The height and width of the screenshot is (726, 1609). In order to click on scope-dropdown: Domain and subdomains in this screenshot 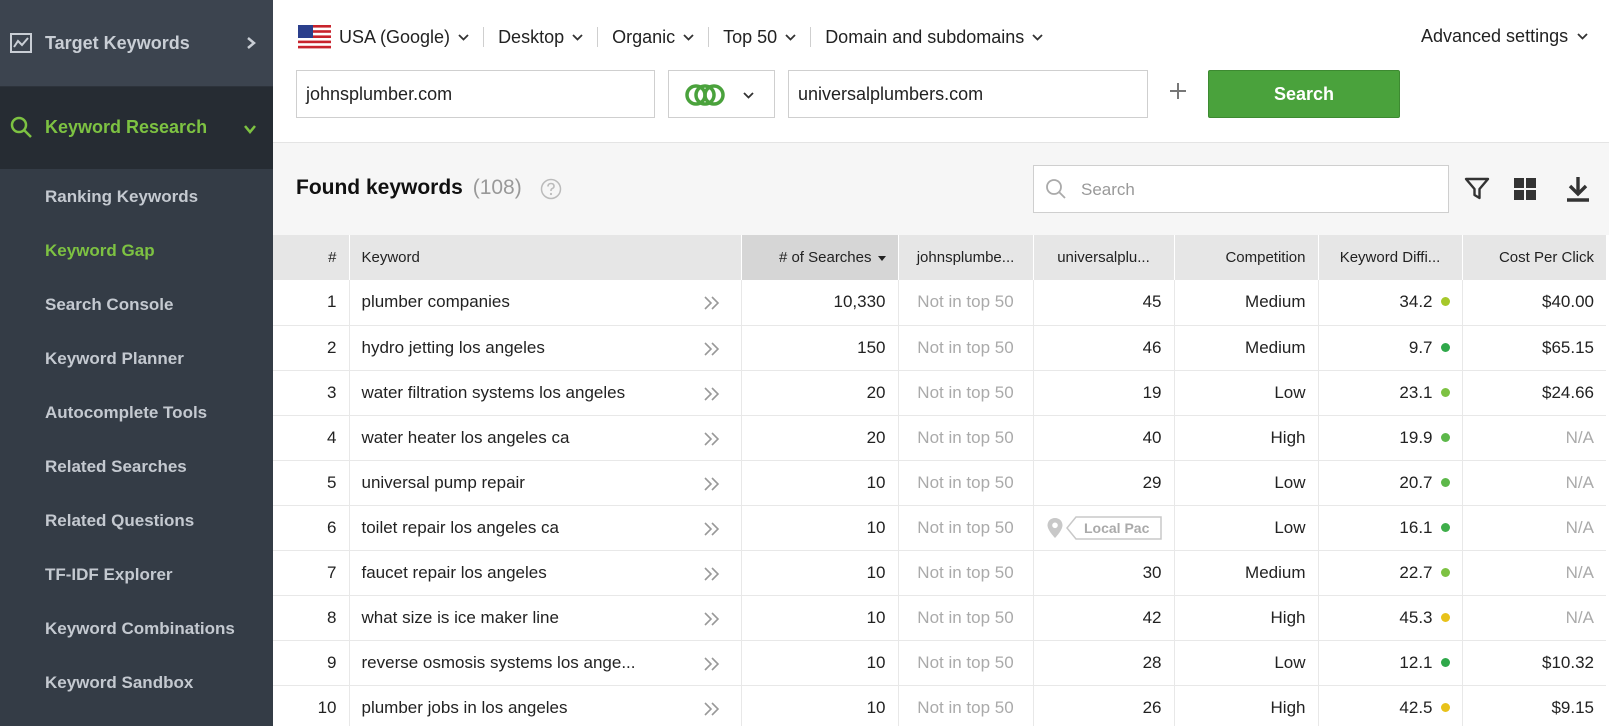, I will do `click(933, 37)`.